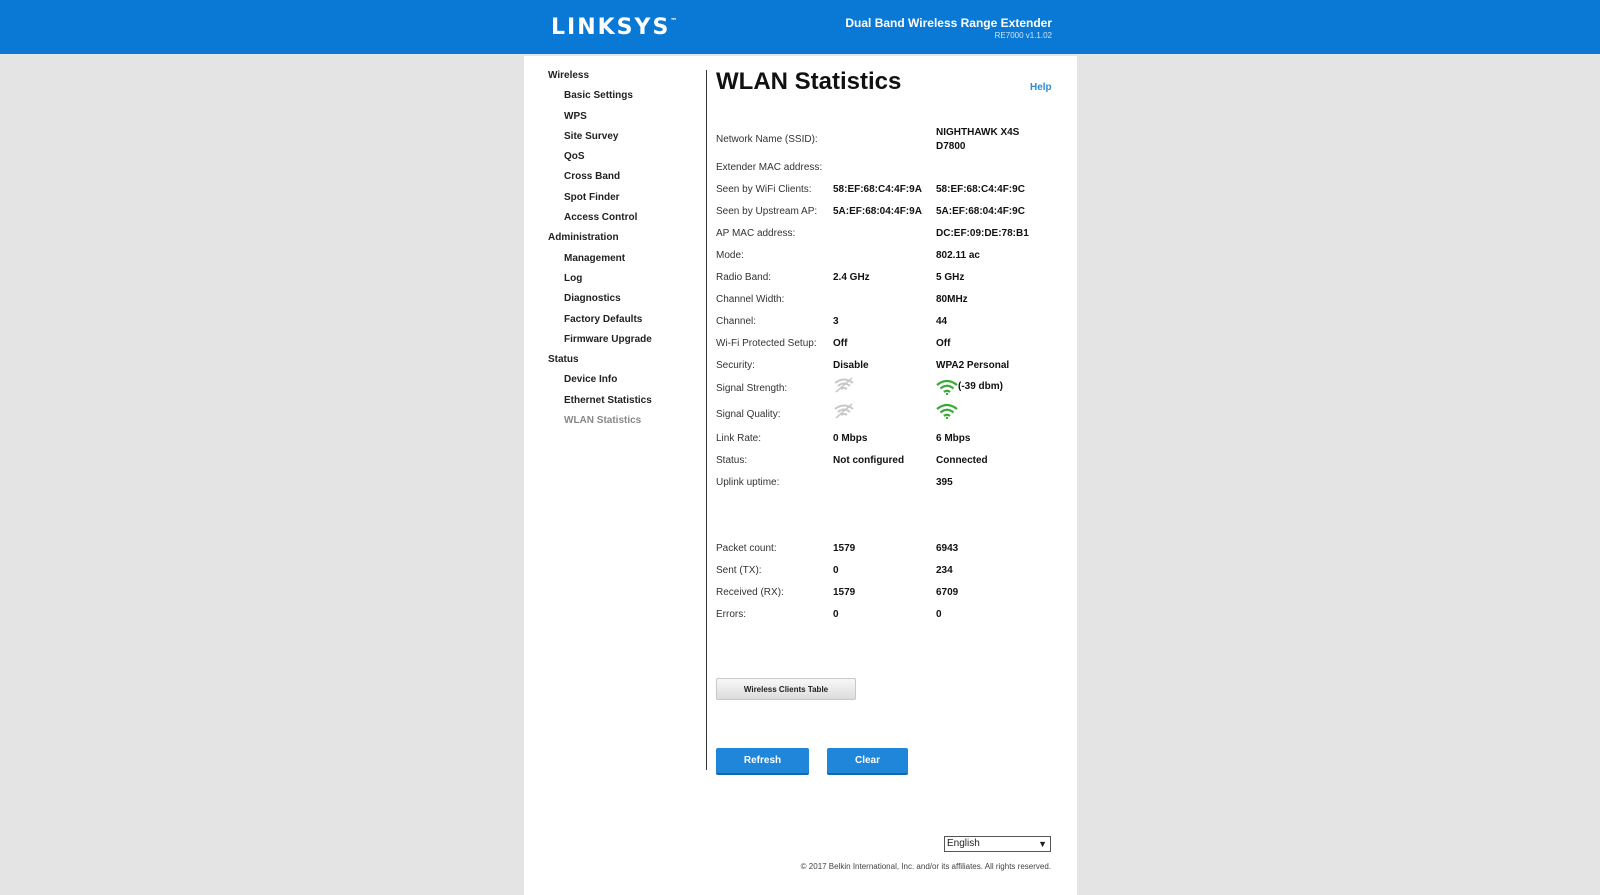 This screenshot has height=895, width=1600. Describe the element at coordinates (750, 592) in the screenshot. I see `stat-label: Received (RX):` at that location.